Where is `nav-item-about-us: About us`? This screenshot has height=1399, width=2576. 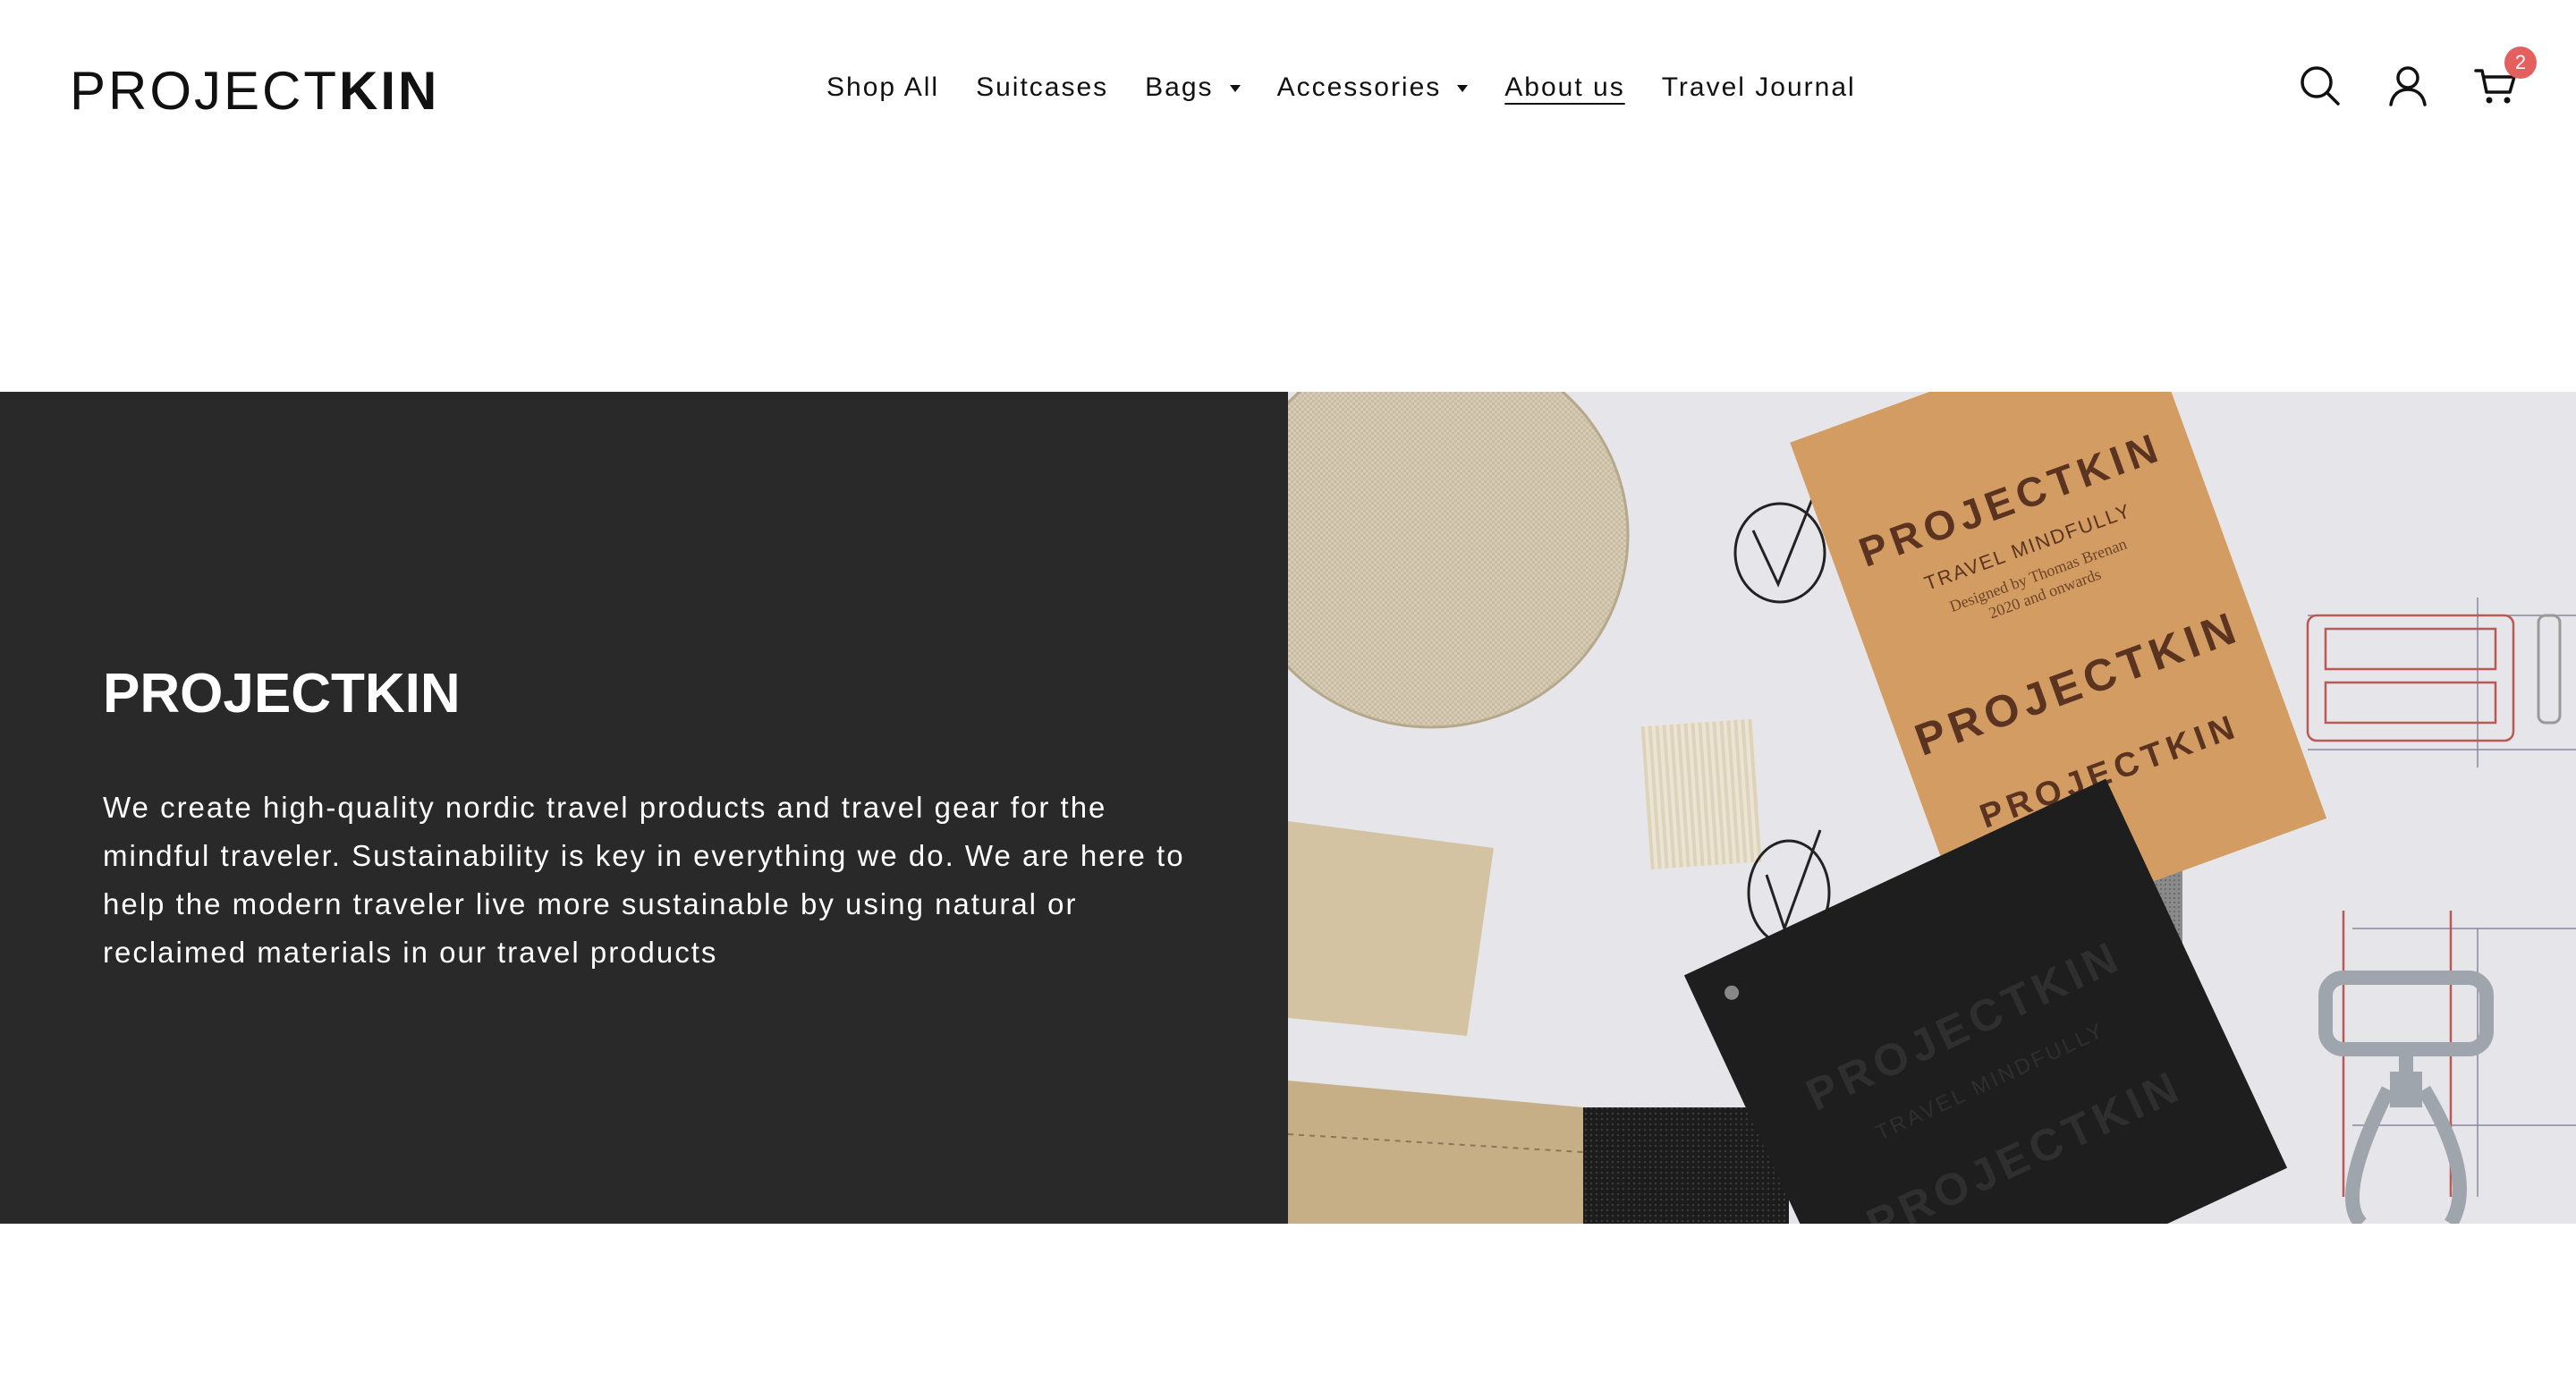
nav-item-about-us: About us is located at coordinates (1564, 87).